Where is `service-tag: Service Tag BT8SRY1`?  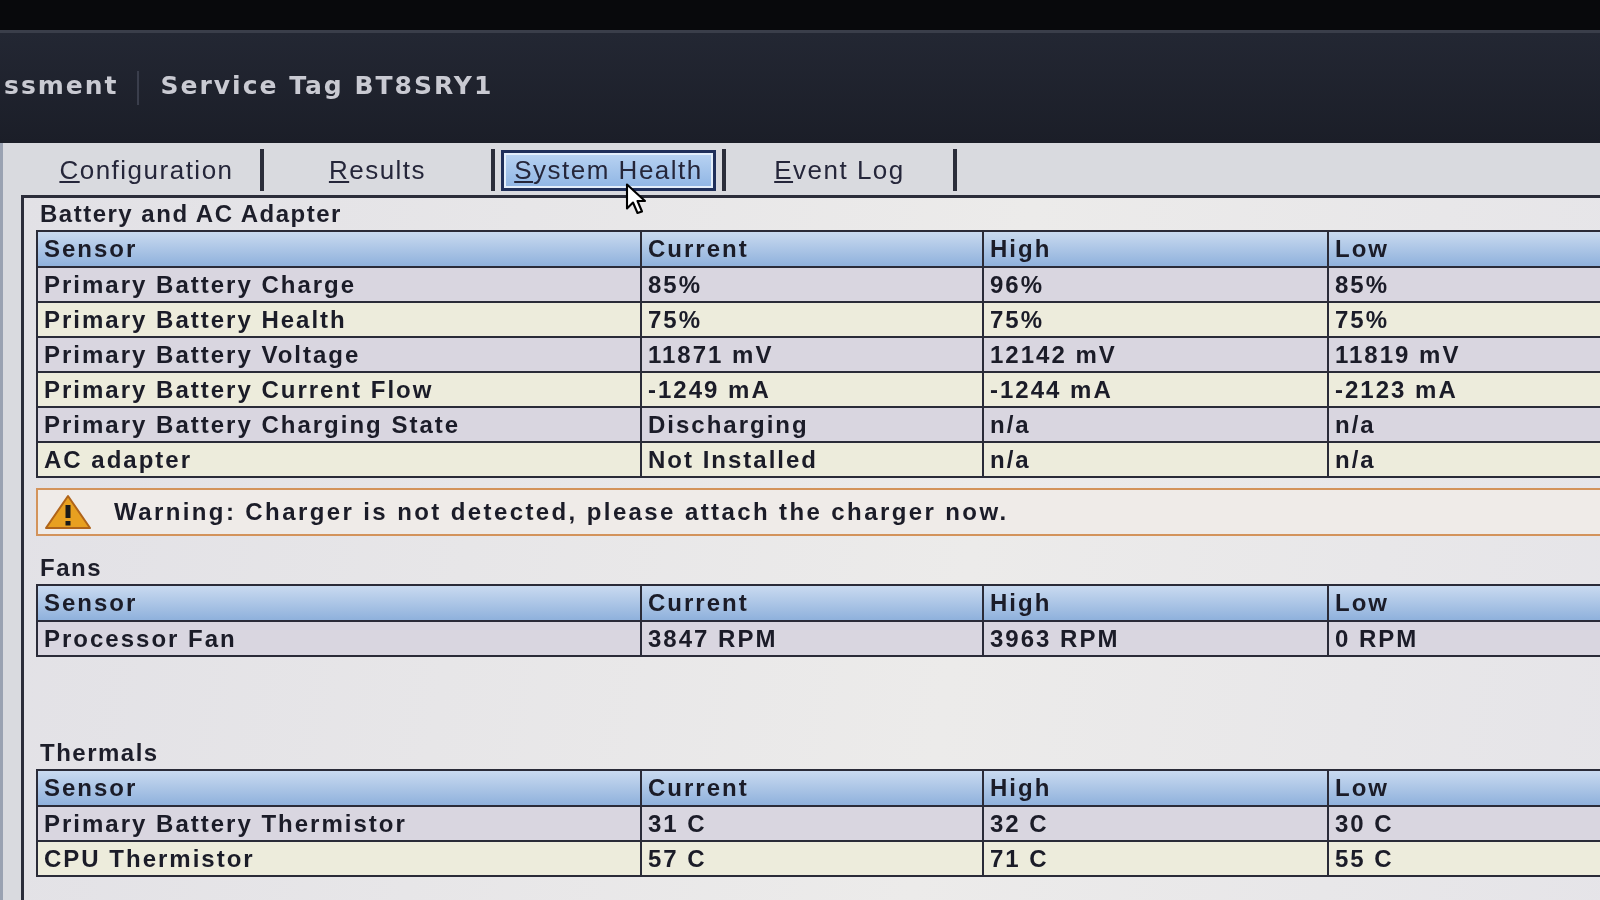
service-tag: Service Tag BT8SRY1 is located at coordinates (325, 85).